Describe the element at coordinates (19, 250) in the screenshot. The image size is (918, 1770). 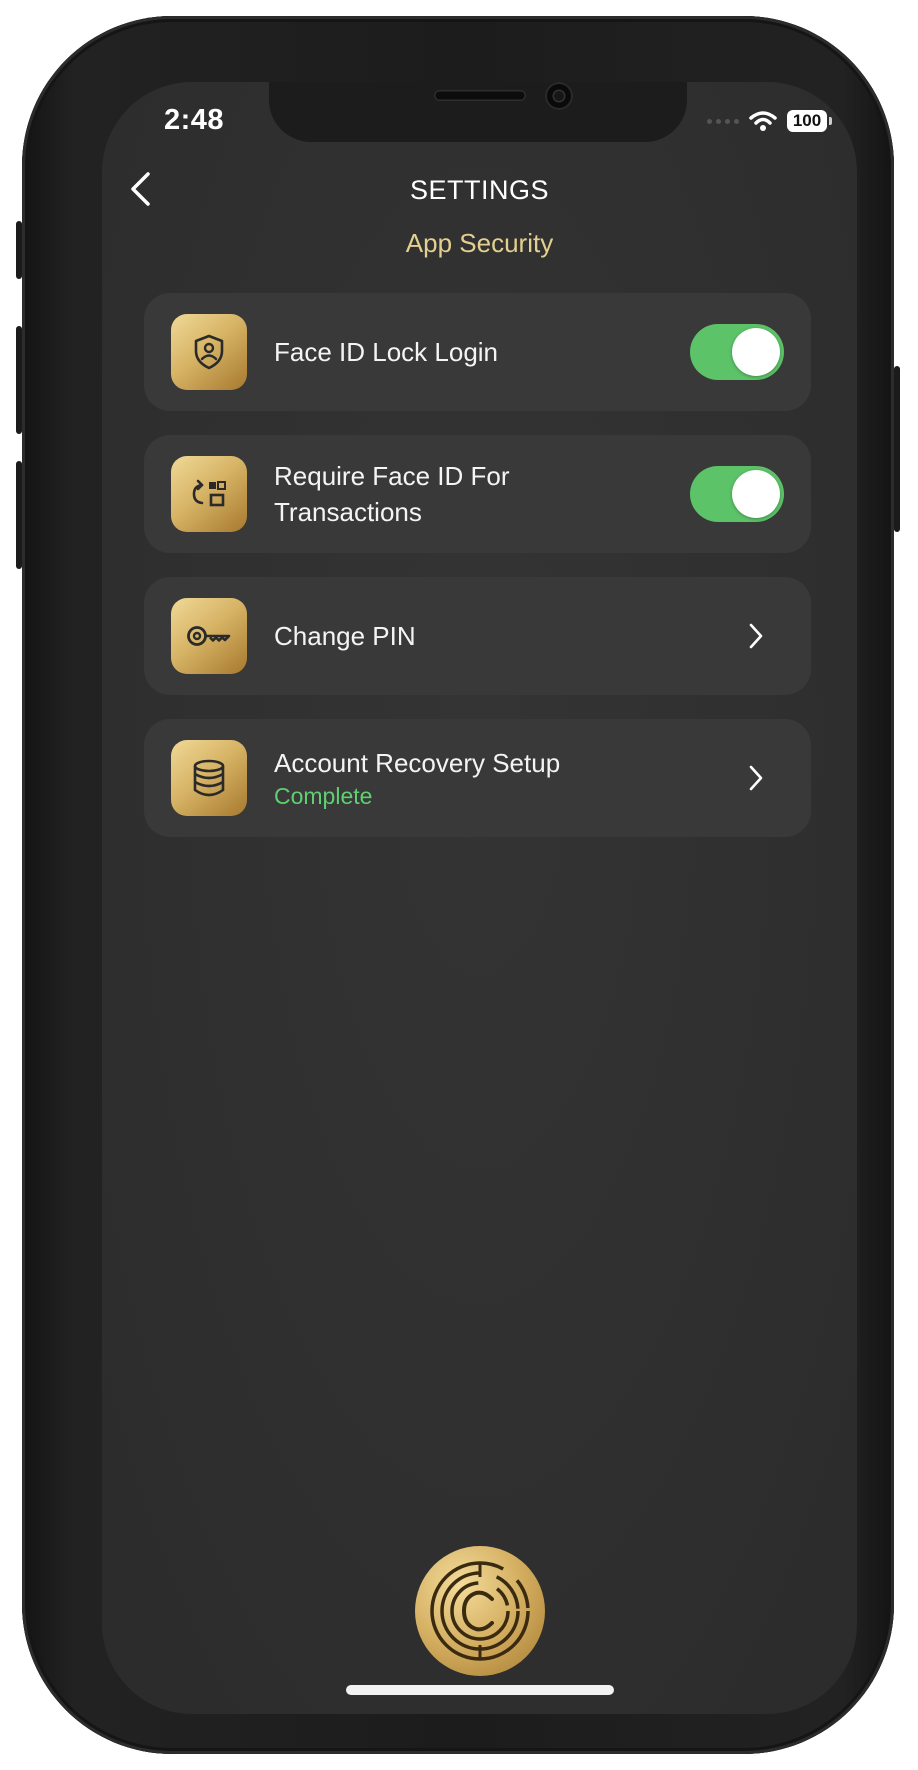
I see `silent-switch` at that location.